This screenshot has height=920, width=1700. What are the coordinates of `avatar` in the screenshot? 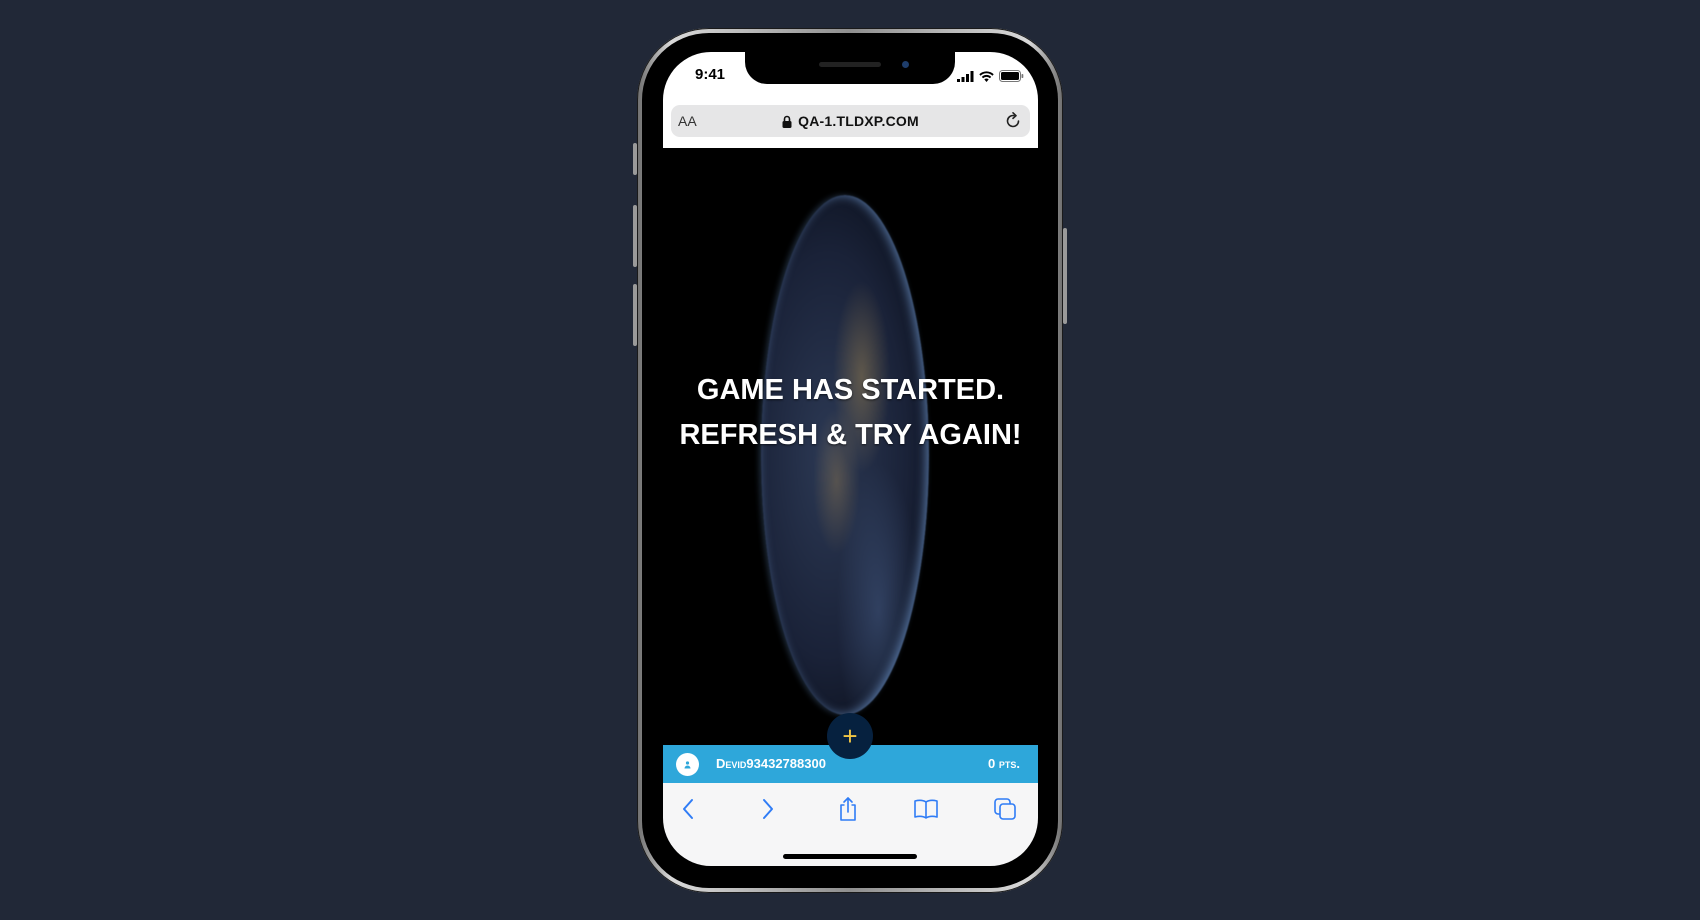 It's located at (687, 764).